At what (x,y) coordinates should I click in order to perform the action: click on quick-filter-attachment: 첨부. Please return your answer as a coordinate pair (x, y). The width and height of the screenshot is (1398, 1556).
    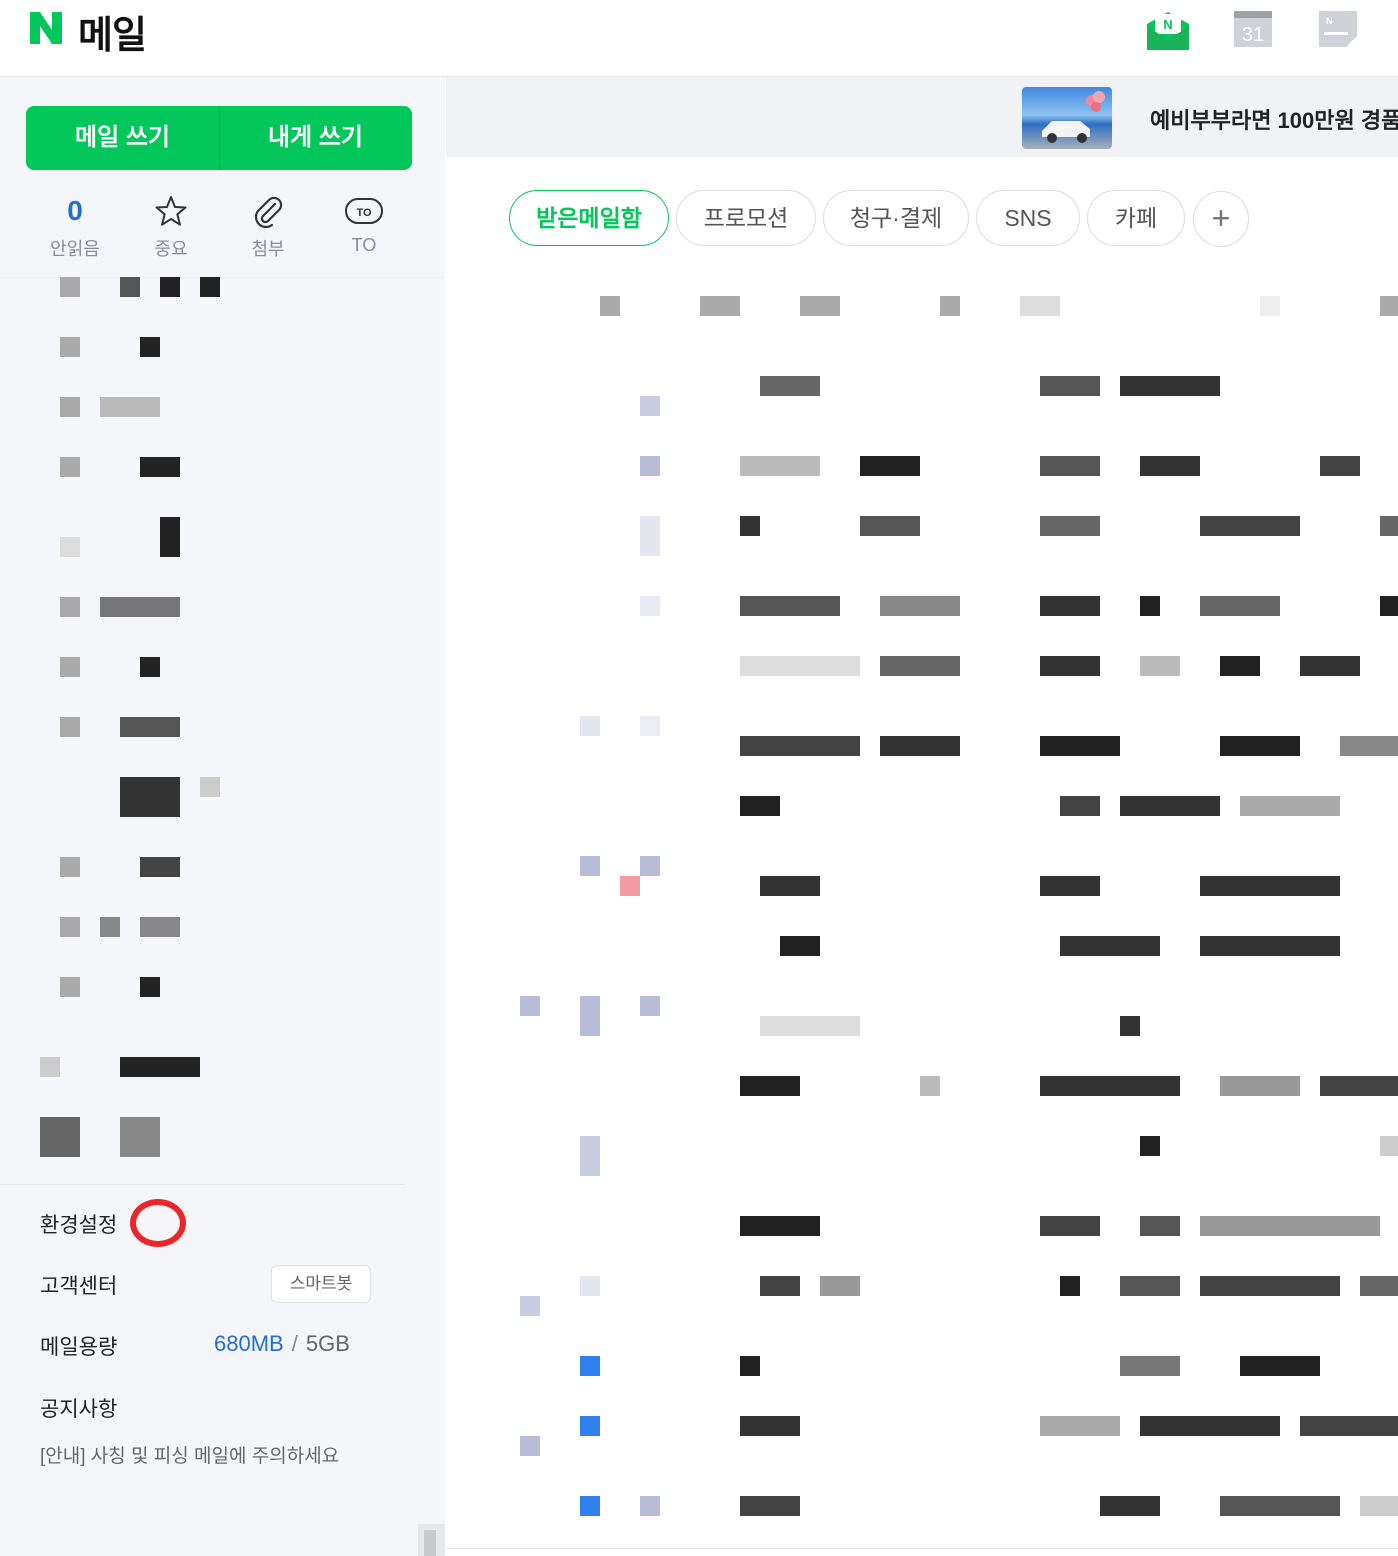
    Looking at the image, I should click on (268, 227).